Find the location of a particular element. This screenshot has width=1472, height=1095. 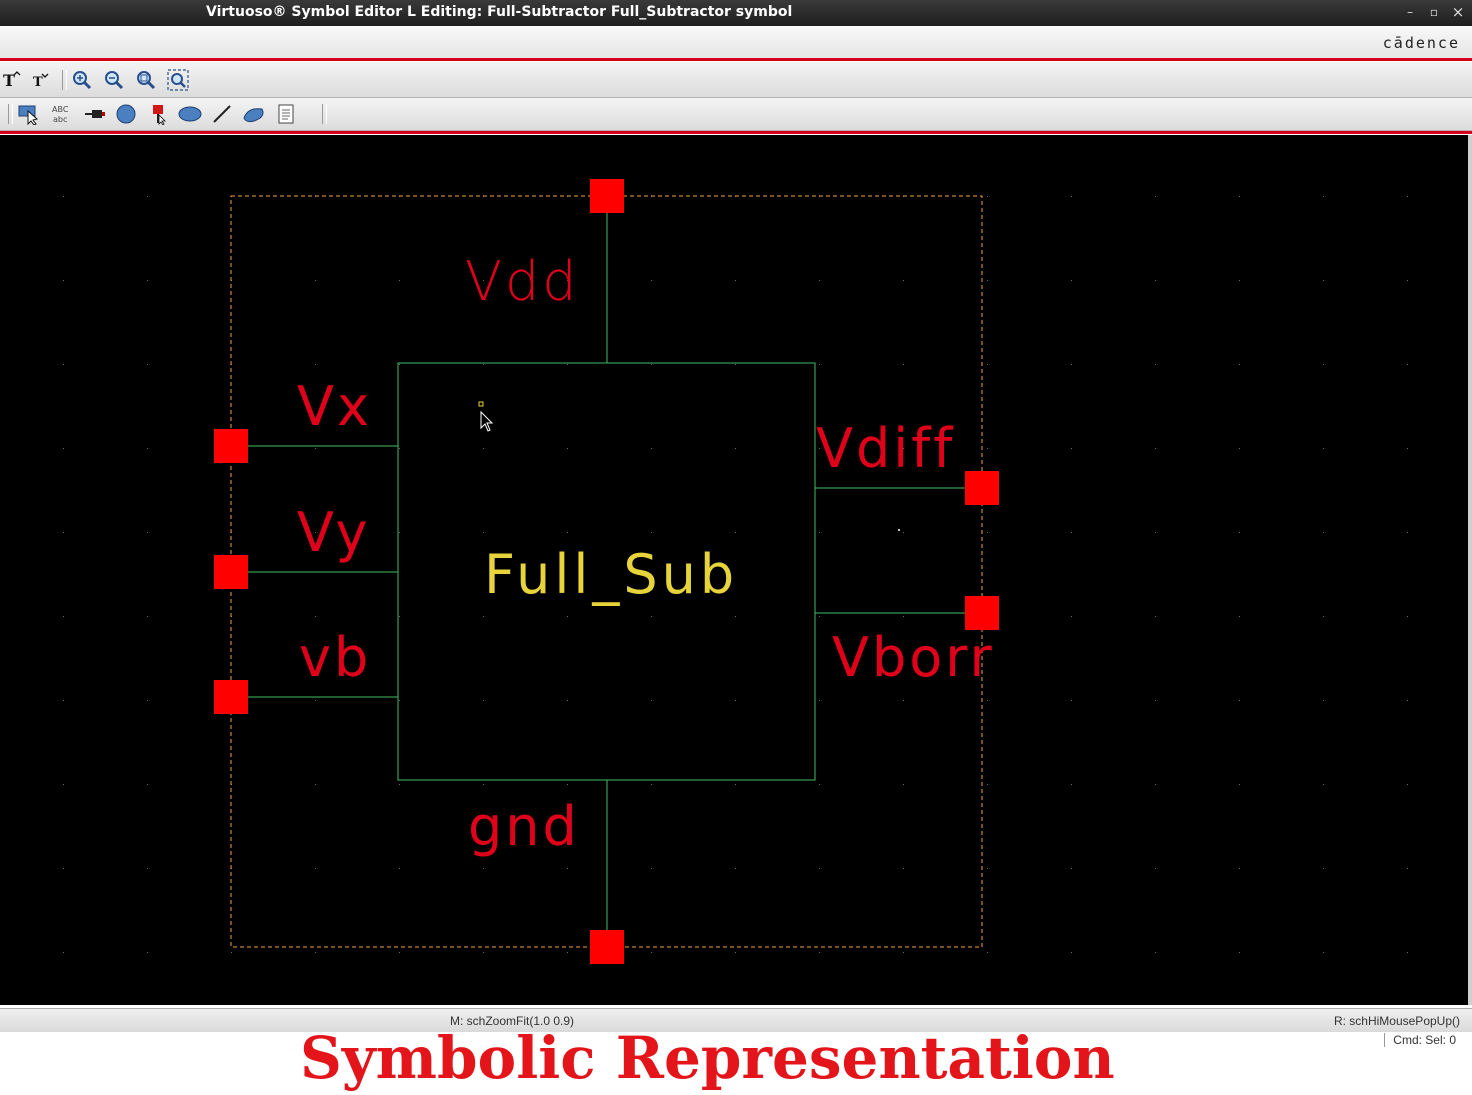

text-size-decrease-icon: T is located at coordinates (40, 80).